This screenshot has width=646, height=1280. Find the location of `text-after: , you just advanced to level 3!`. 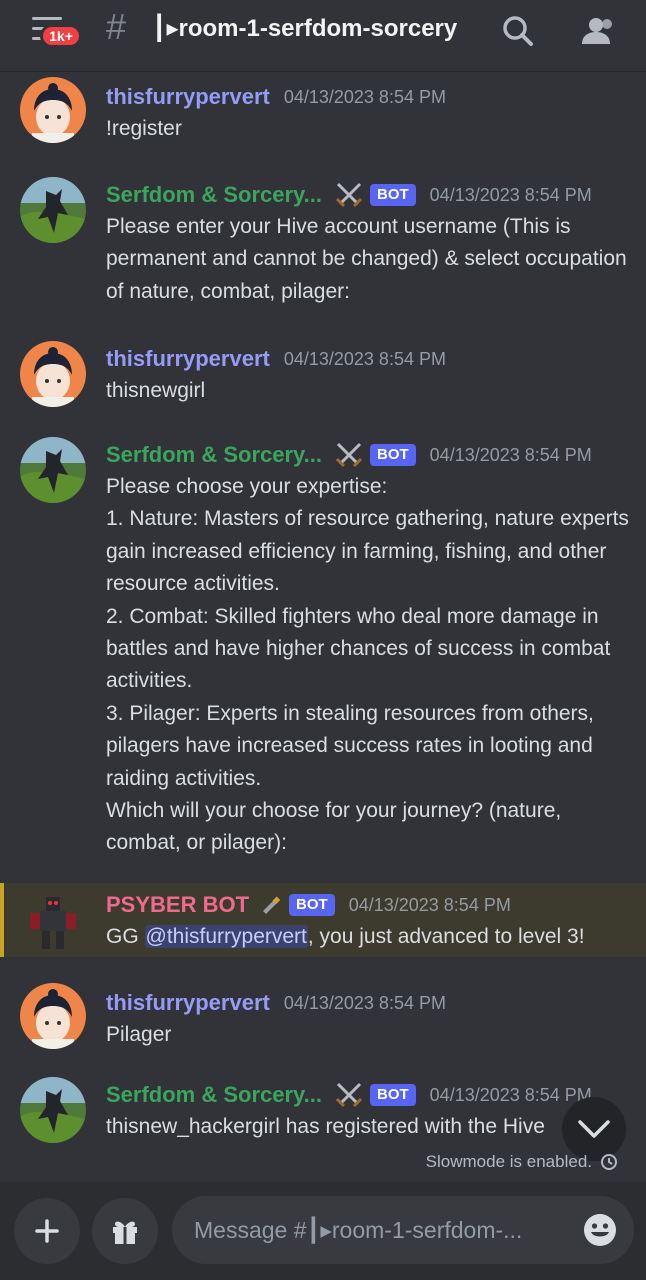

text-after: , you just advanced to level 3! is located at coordinates (446, 936).